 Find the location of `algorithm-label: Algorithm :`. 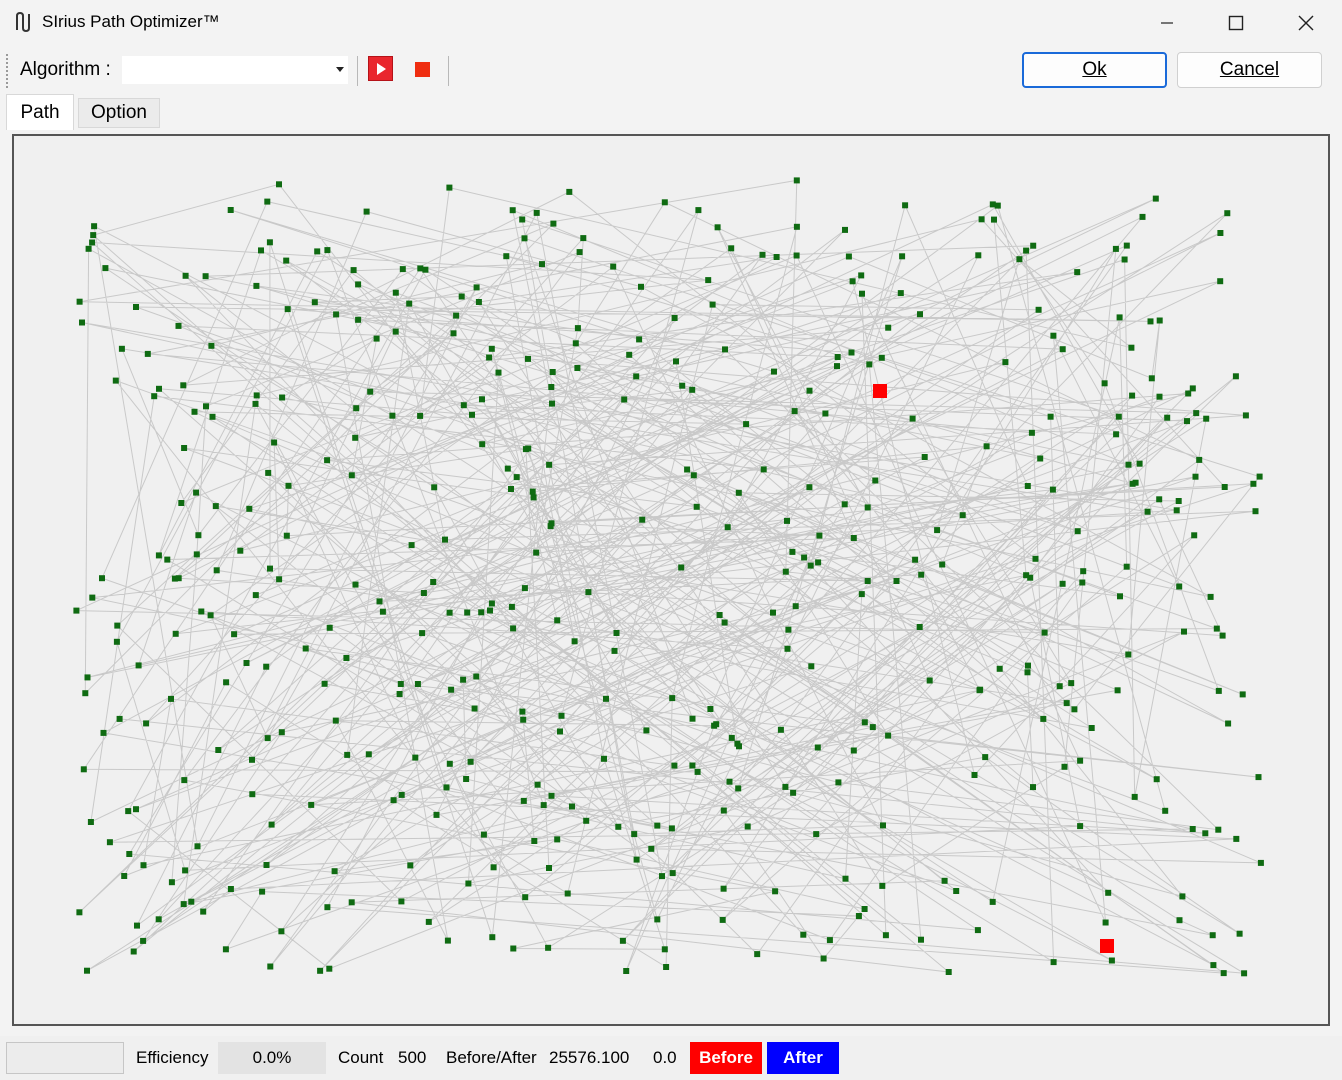

algorithm-label: Algorithm : is located at coordinates (65, 69).